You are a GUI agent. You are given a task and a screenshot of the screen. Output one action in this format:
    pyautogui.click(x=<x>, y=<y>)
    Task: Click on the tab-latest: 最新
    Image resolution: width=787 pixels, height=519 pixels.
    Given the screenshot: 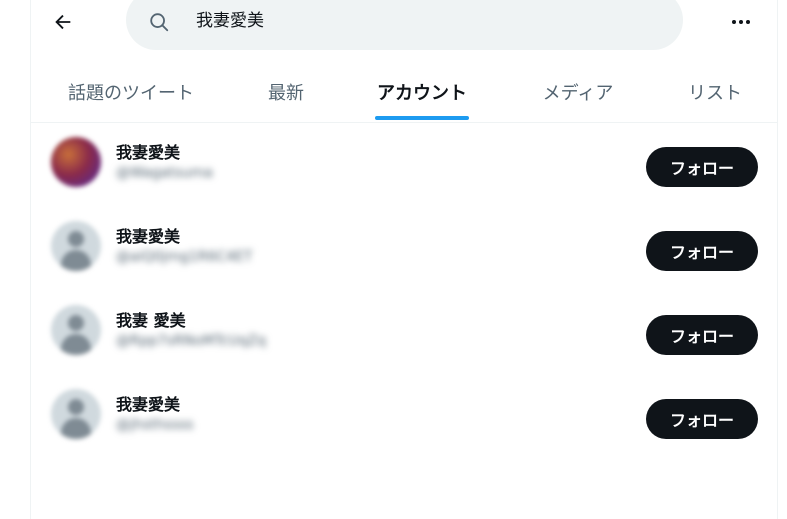 What is the action you would take?
    pyautogui.click(x=286, y=92)
    